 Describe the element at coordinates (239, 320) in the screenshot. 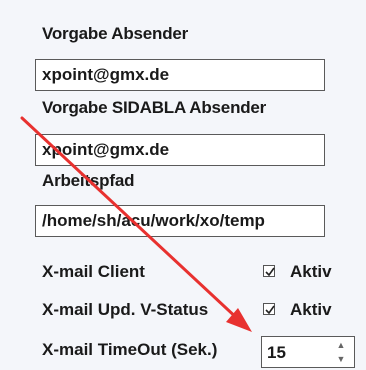

I see `arrow-head` at that location.